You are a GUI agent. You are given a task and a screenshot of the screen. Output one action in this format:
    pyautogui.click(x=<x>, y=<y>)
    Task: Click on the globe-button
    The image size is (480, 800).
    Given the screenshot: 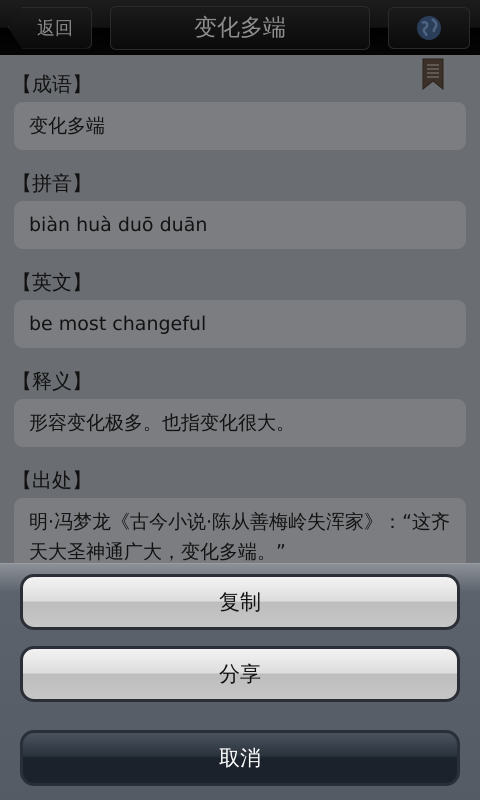 What is the action you would take?
    pyautogui.click(x=429, y=27)
    